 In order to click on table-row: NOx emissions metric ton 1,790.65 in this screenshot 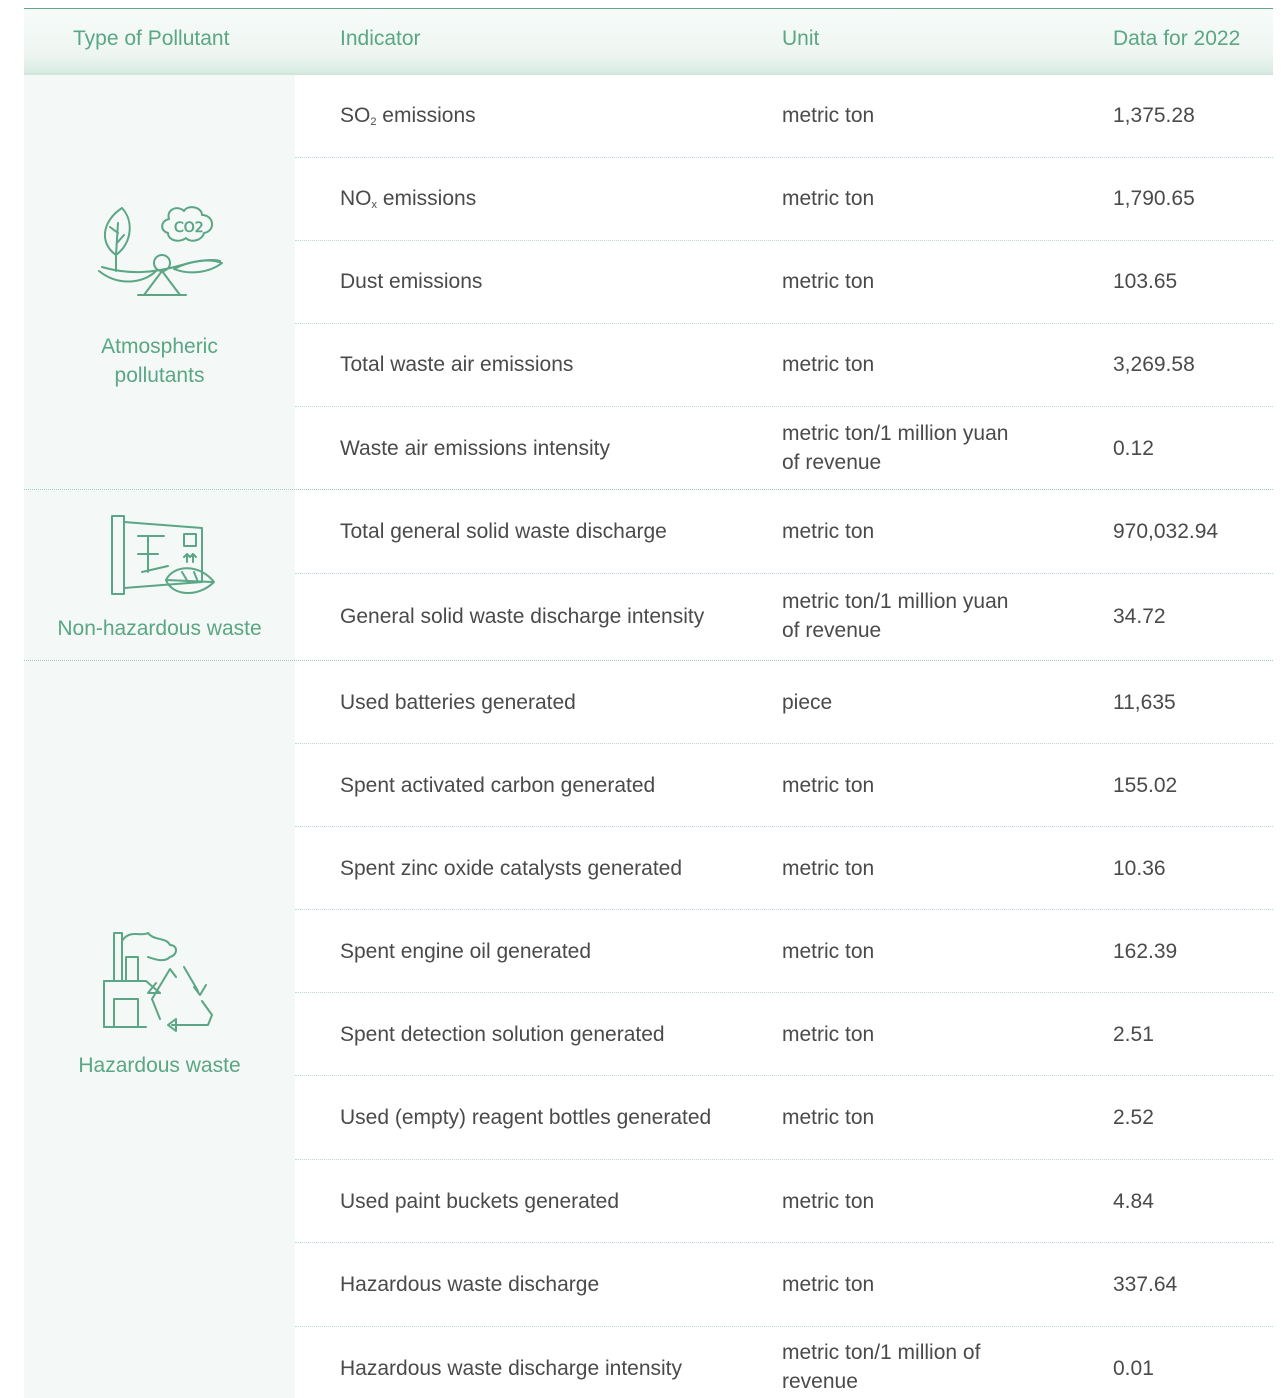, I will do `click(784, 199)`.